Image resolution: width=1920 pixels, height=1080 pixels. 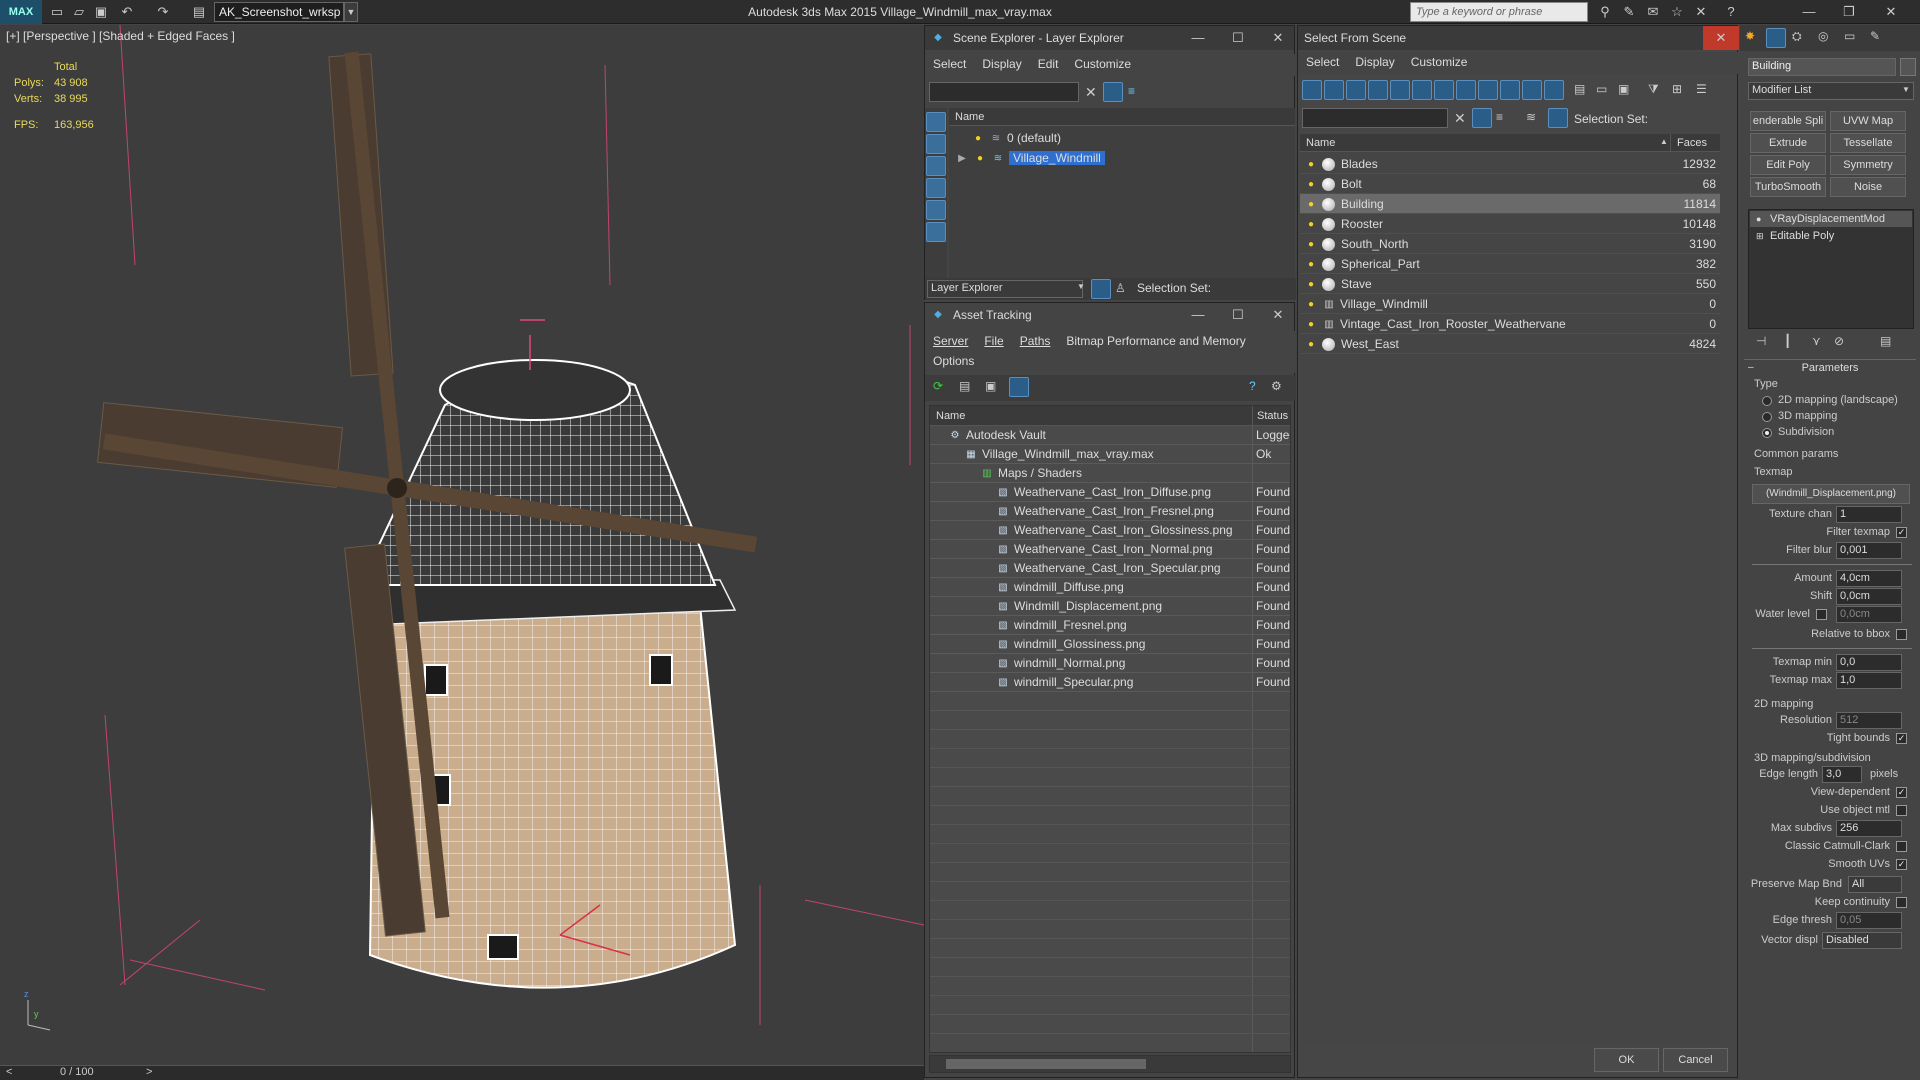 What do you see at coordinates (1875, 884) in the screenshot?
I see `preserve-map-dropdown: All` at bounding box center [1875, 884].